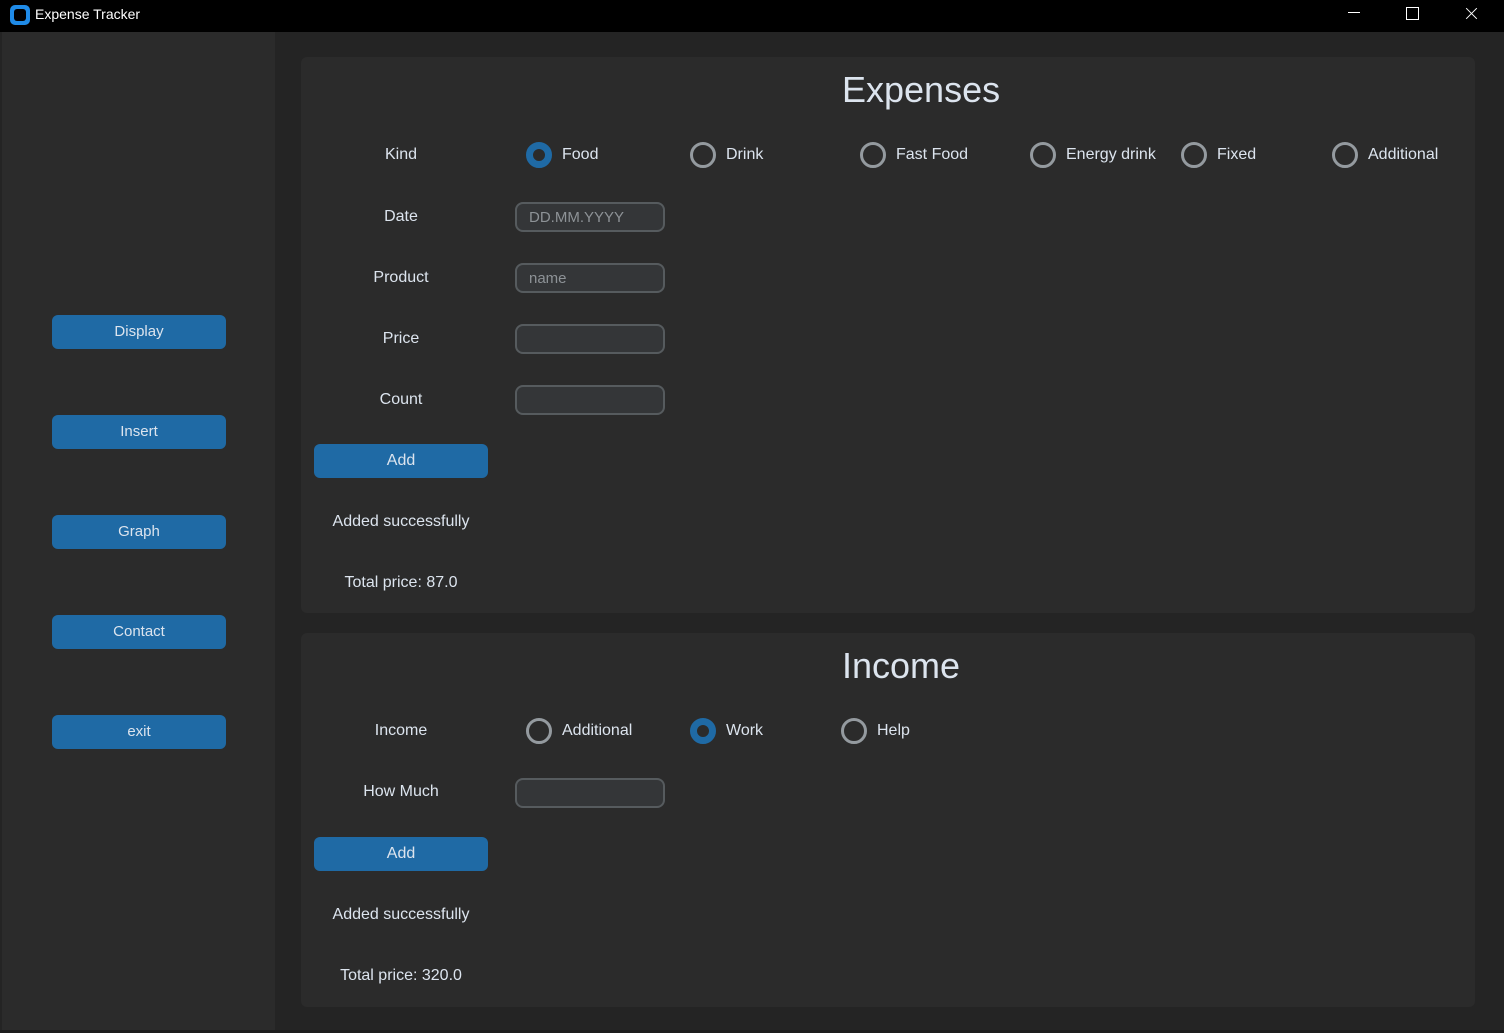 The width and height of the screenshot is (1504, 1033). I want to click on expense-total-text: Total price: 87.0, so click(401, 582).